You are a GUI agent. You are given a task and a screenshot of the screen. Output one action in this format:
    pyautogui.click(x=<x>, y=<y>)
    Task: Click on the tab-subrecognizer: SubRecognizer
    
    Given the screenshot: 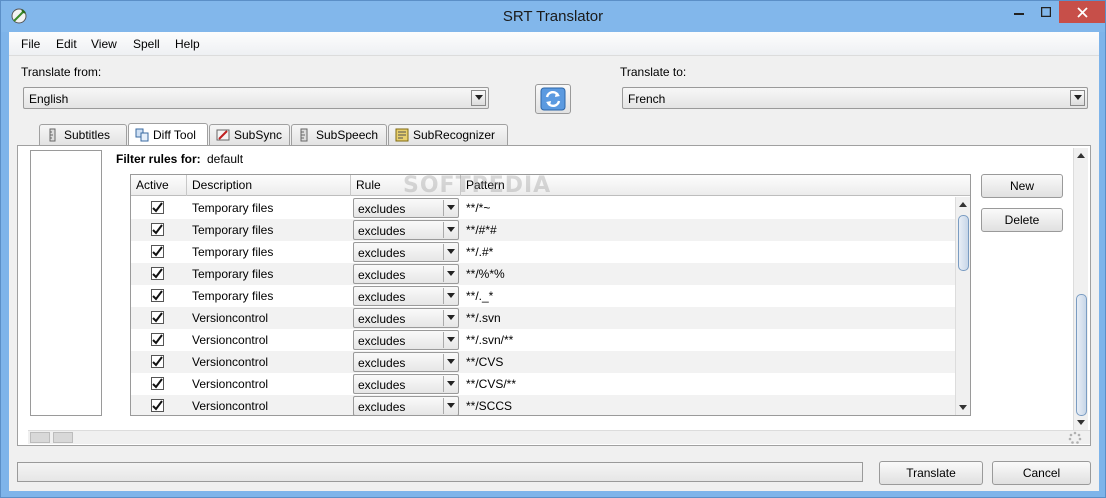 What is the action you would take?
    pyautogui.click(x=448, y=134)
    